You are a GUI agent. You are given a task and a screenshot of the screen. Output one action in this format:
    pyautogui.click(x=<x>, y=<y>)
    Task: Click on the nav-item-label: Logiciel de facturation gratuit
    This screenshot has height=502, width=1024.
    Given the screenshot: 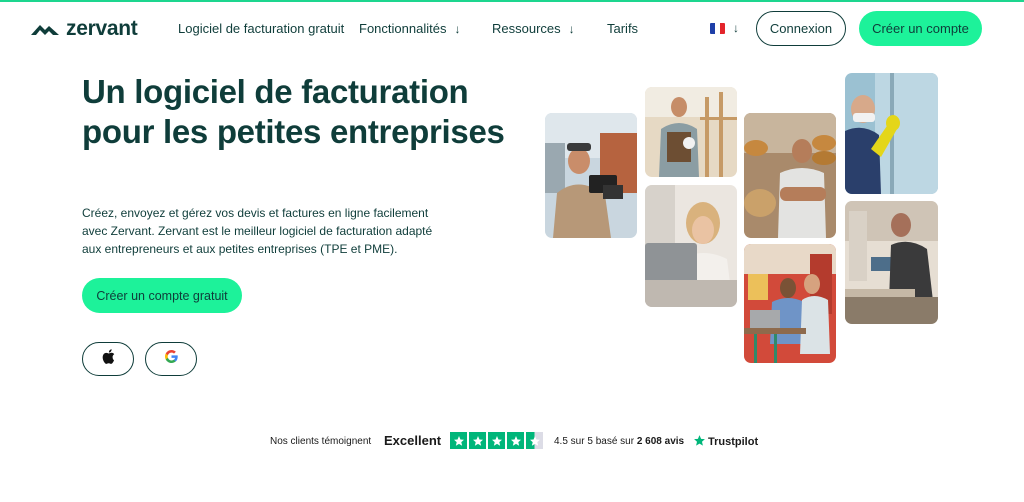 What is the action you would take?
    pyautogui.click(x=261, y=28)
    